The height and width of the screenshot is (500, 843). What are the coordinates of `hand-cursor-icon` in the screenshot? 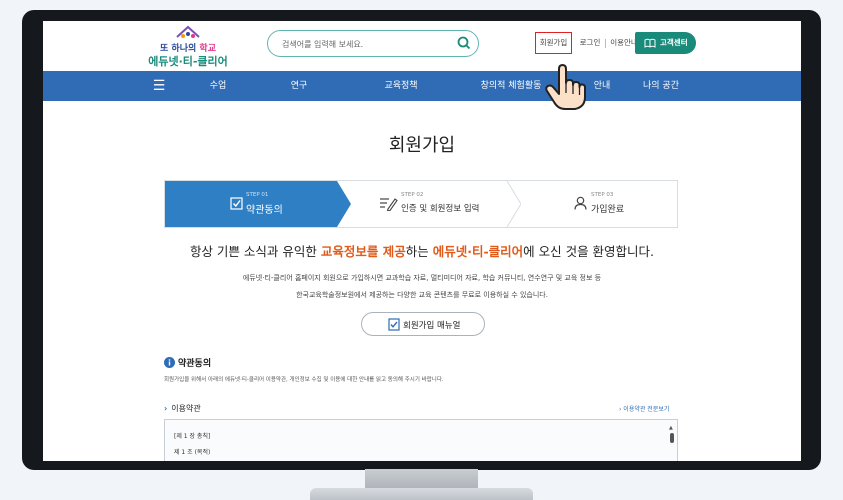 It's located at (565, 87).